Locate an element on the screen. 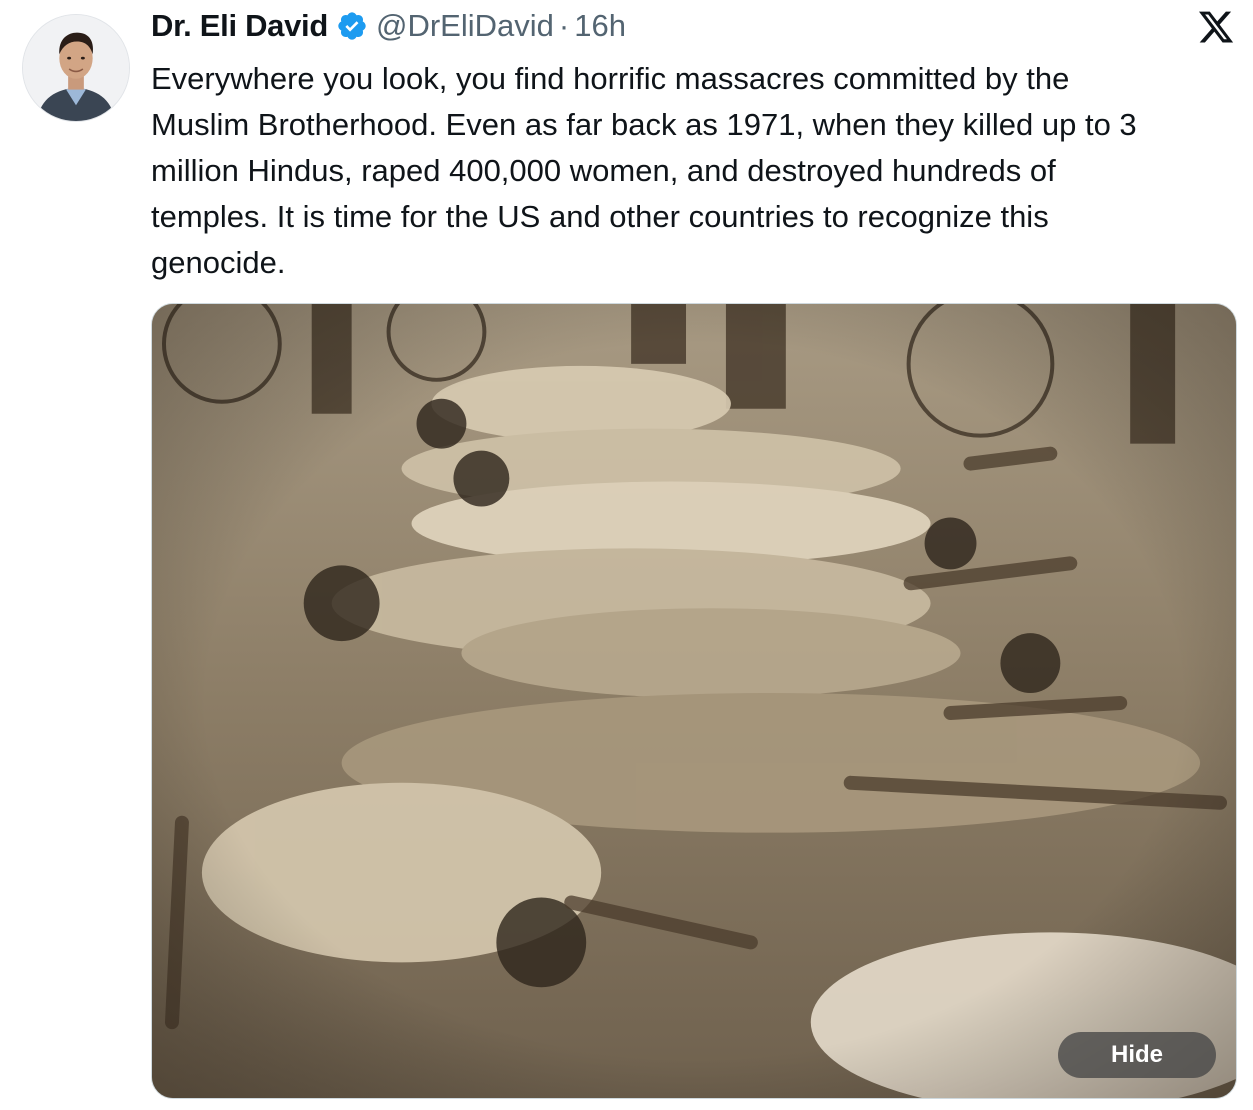  author-avatar is located at coordinates (76, 68).